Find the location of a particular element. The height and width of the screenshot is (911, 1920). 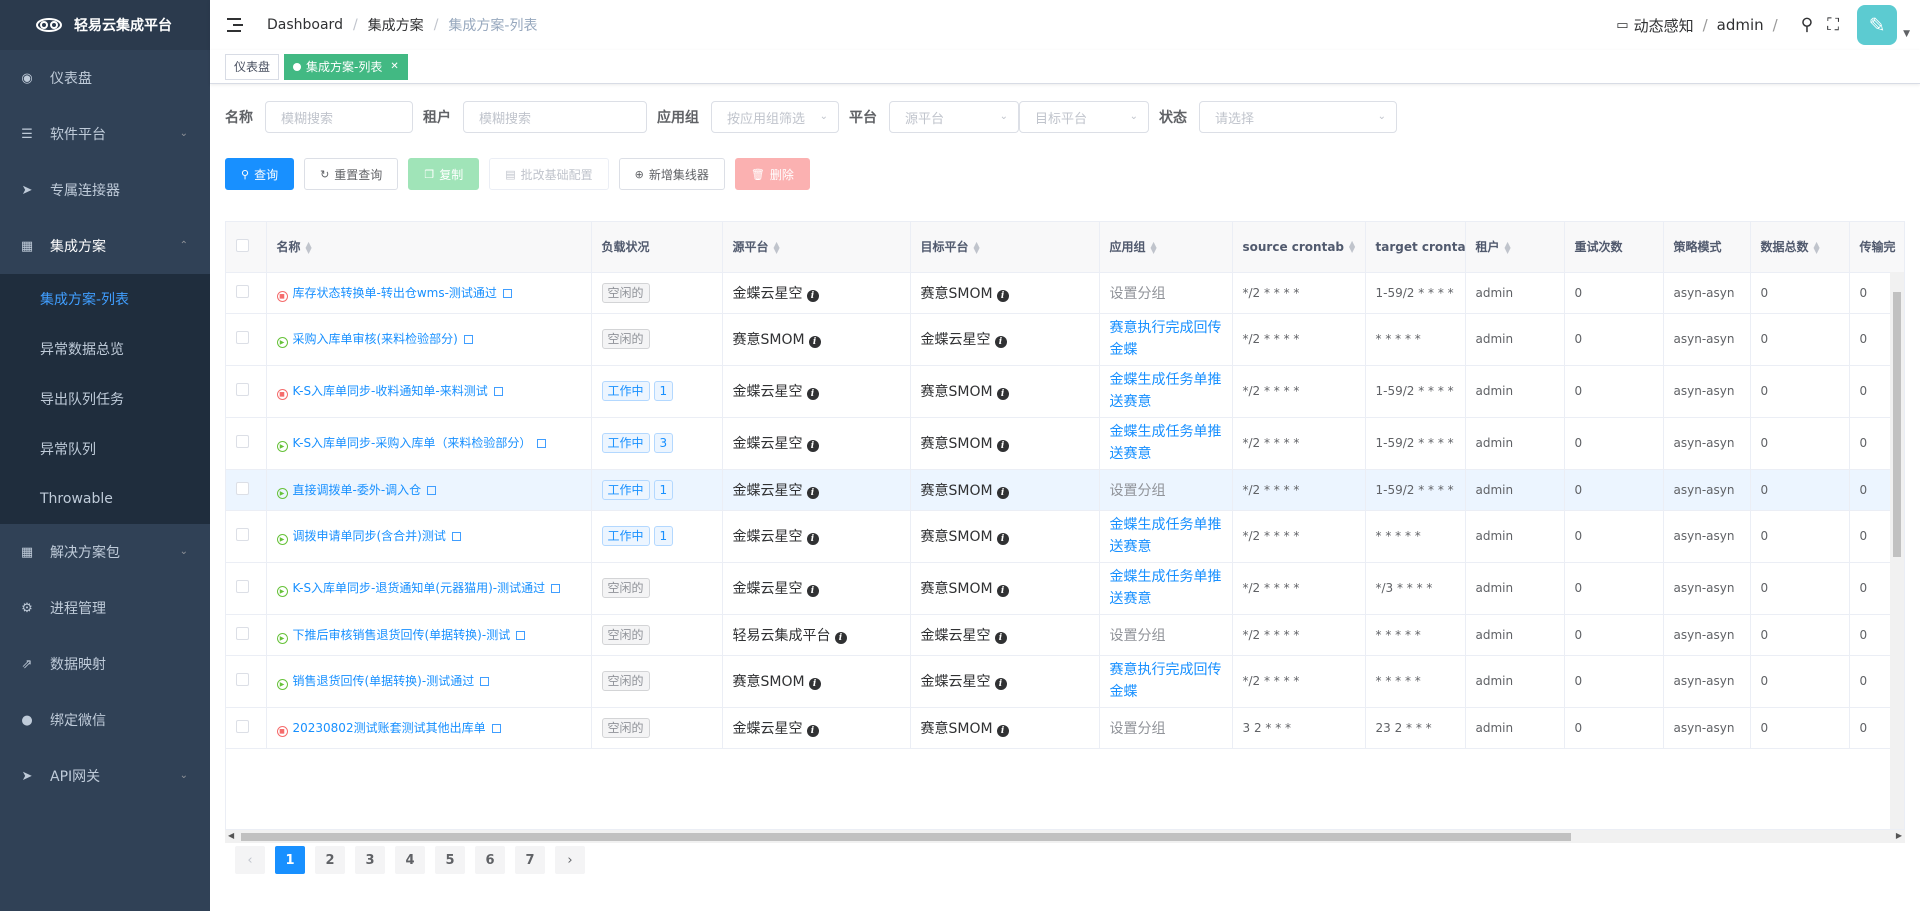

sidebar-item-api-gateway: ➤ API网关 ⌄ is located at coordinates (105, 776).